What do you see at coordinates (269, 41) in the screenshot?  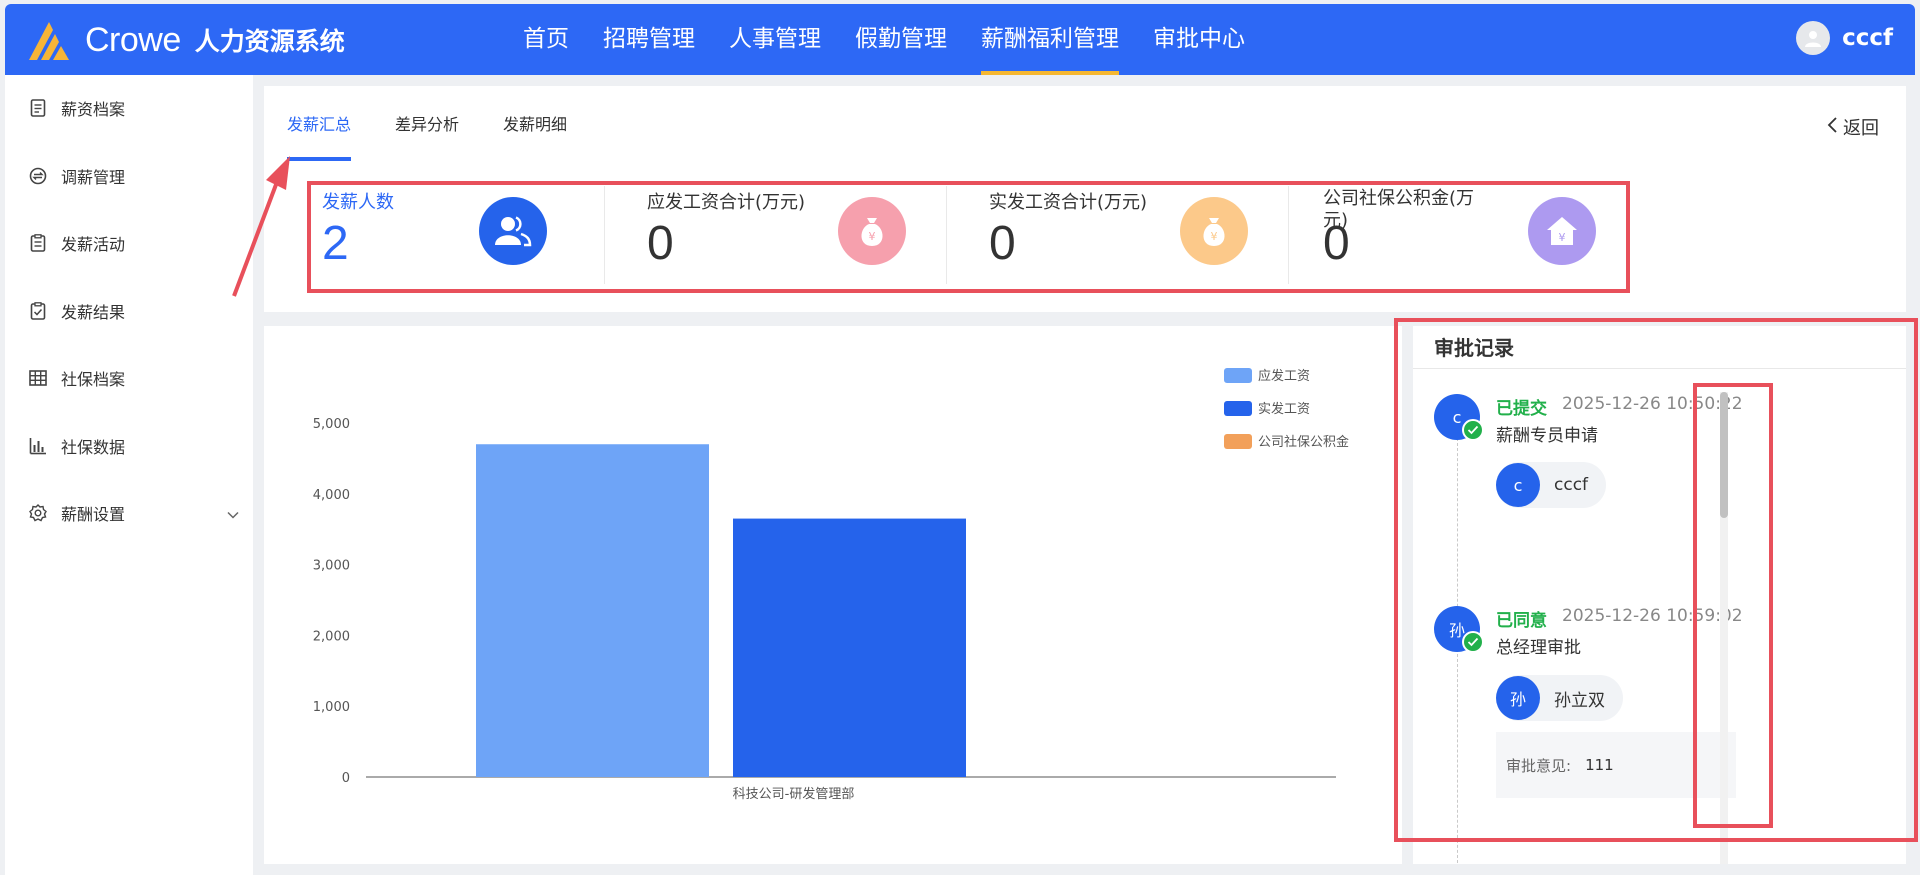 I see `system-name: 人力资源系统` at bounding box center [269, 41].